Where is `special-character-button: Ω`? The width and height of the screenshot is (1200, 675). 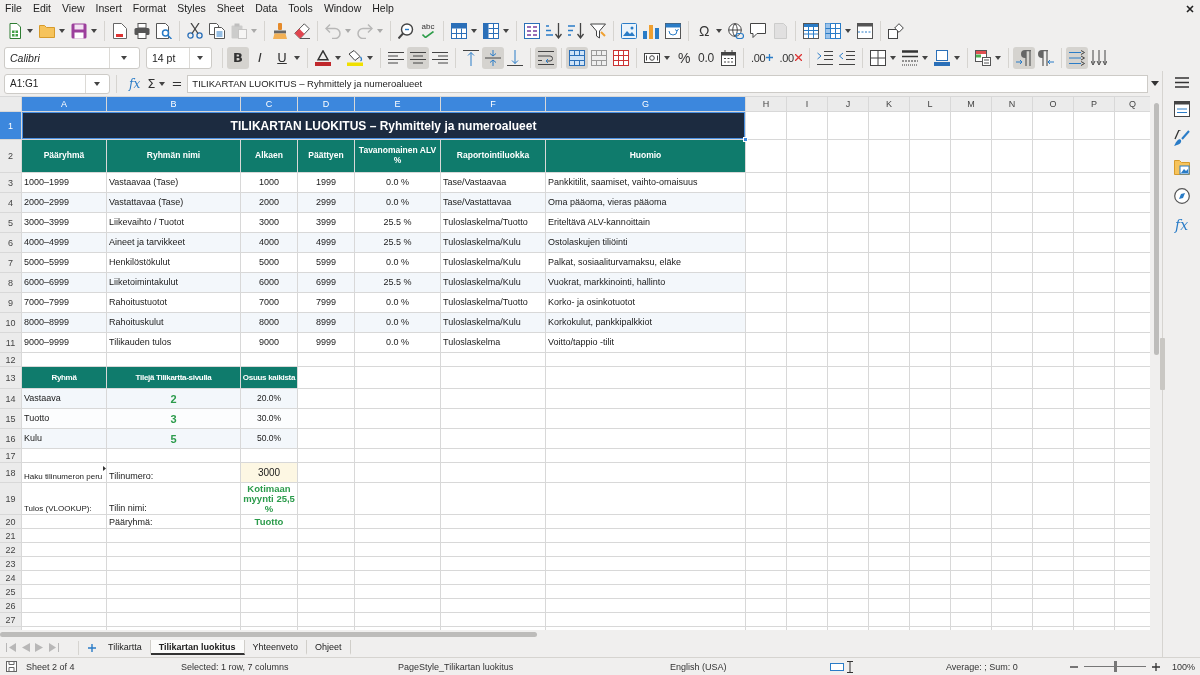
special-character-button: Ω is located at coordinates (704, 30).